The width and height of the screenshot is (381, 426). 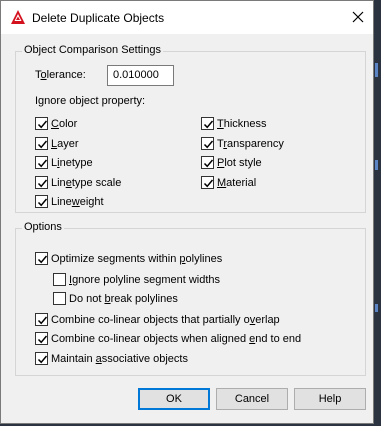 I want to click on checkbox-optimize-segments-label: Optimize segments within polylines, so click(x=137, y=258).